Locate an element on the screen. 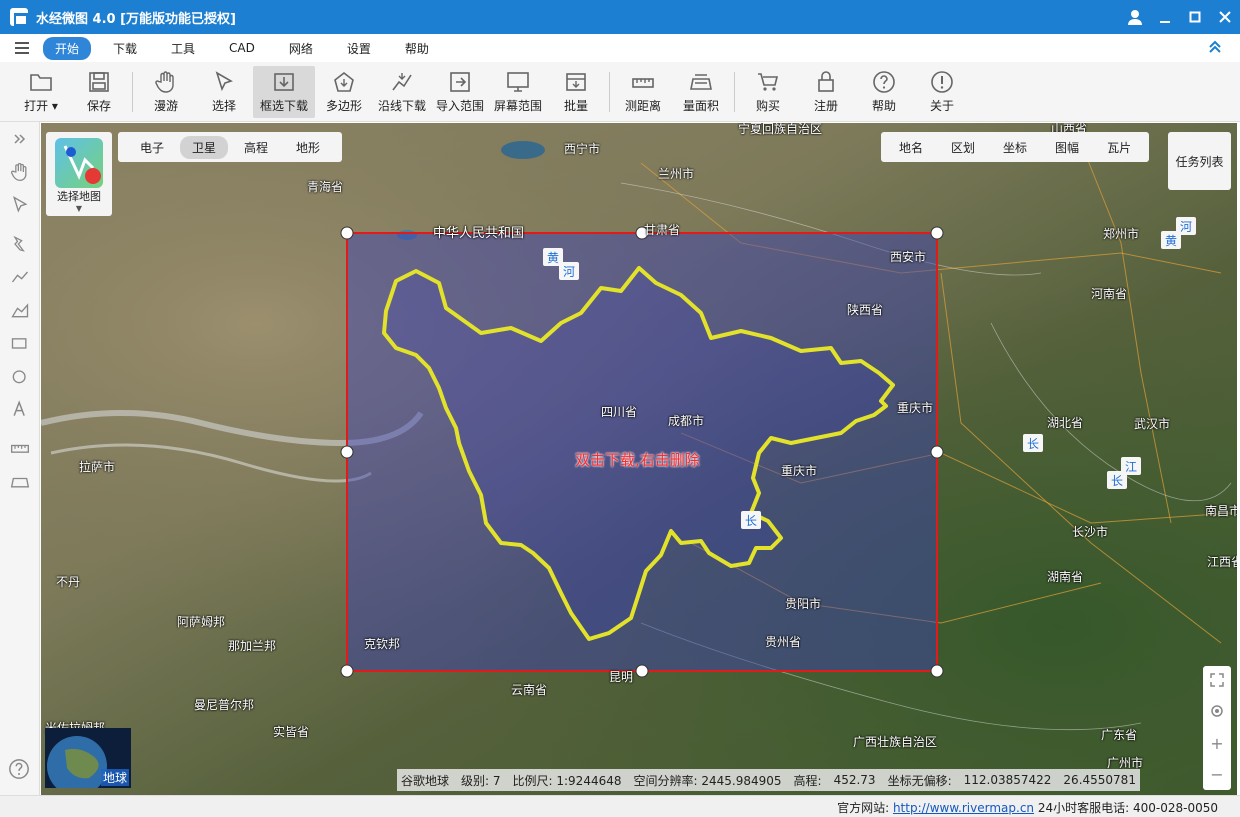 This screenshot has height=817, width=1240. layer-divisions: 区划 is located at coordinates (963, 147).